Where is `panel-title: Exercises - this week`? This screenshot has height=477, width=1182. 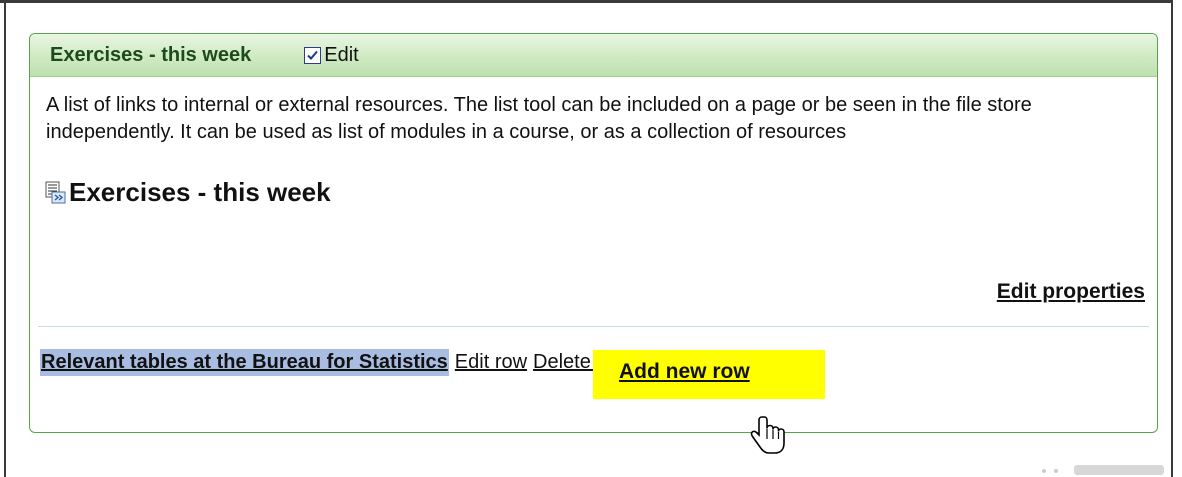
panel-title: Exercises - this week is located at coordinates (151, 54).